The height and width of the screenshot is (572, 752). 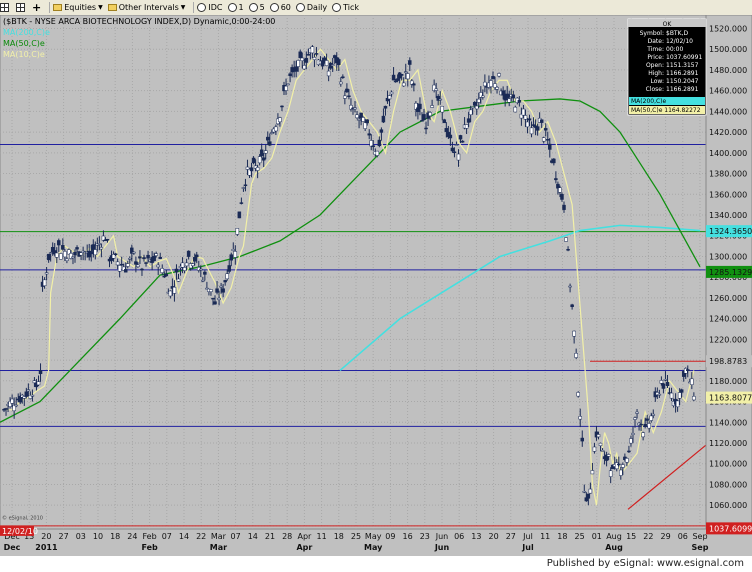 I want to click on x-tick-label: 21, so click(x=270, y=536).